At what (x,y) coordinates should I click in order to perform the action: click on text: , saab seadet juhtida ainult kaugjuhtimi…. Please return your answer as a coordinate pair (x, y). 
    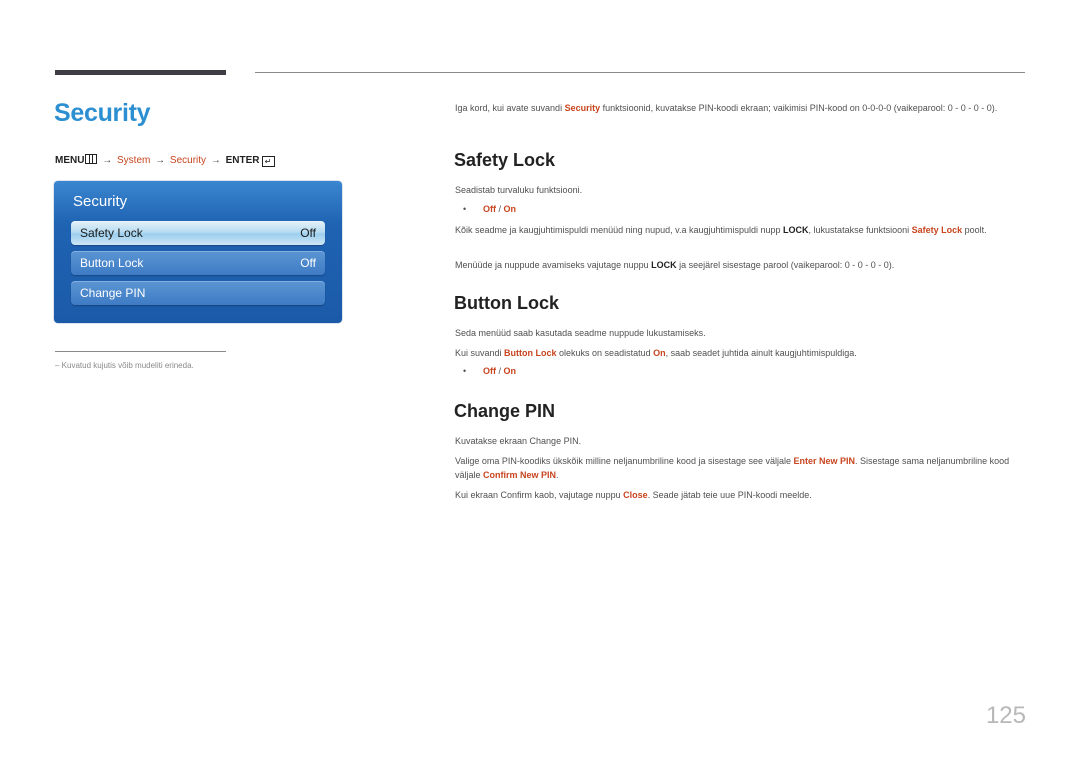
    Looking at the image, I should click on (761, 353).